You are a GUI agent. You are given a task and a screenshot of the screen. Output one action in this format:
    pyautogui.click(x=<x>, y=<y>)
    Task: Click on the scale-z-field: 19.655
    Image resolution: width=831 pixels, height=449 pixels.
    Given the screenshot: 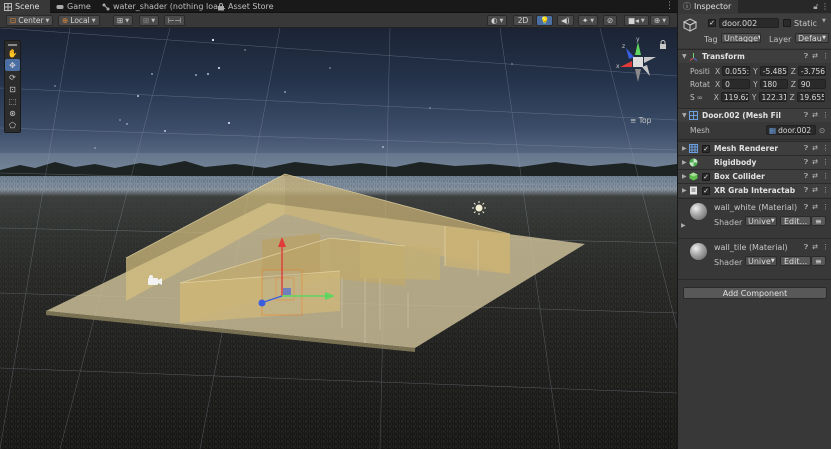 What is the action you would take?
    pyautogui.click(x=810, y=97)
    